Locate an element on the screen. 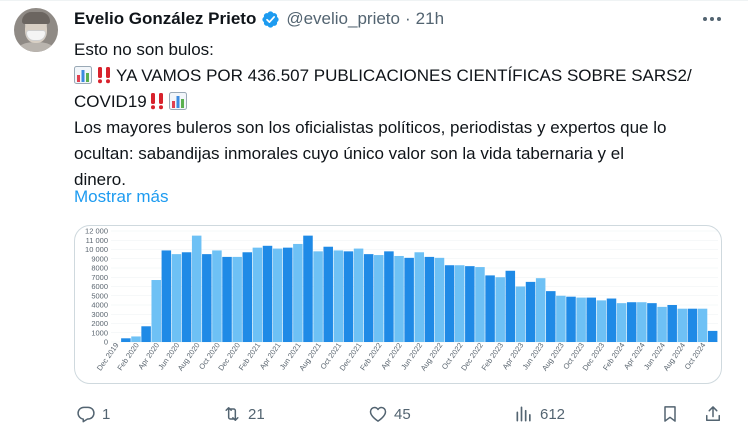 Image resolution: width=748 pixels, height=438 pixels. bookmark-icon is located at coordinates (670, 414).